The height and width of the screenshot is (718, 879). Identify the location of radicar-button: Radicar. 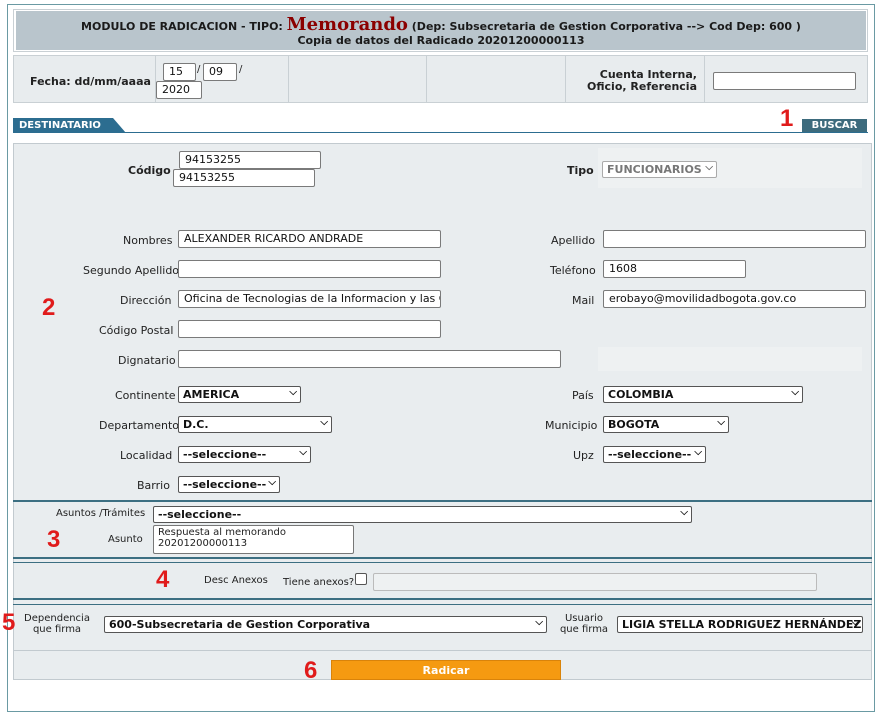
(446, 670).